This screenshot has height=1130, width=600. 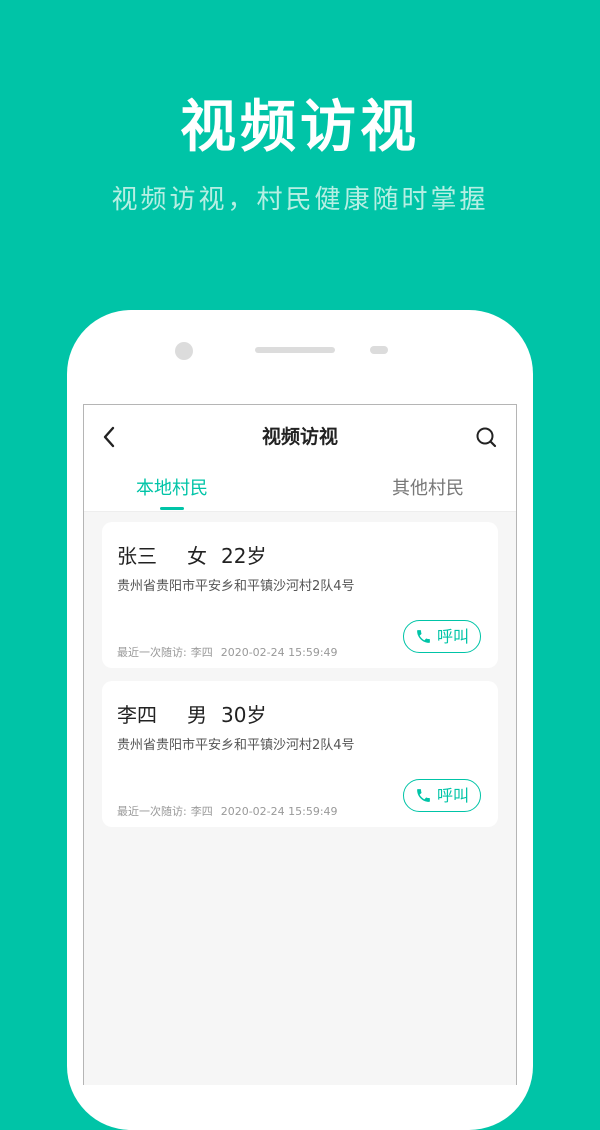 I want to click on chevron-left-icon, so click(x=109, y=437).